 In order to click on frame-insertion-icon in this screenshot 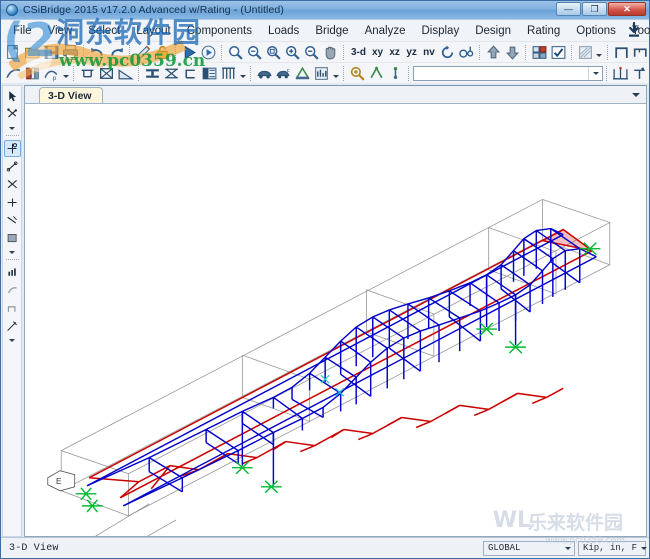, I will do `click(190, 73)`.